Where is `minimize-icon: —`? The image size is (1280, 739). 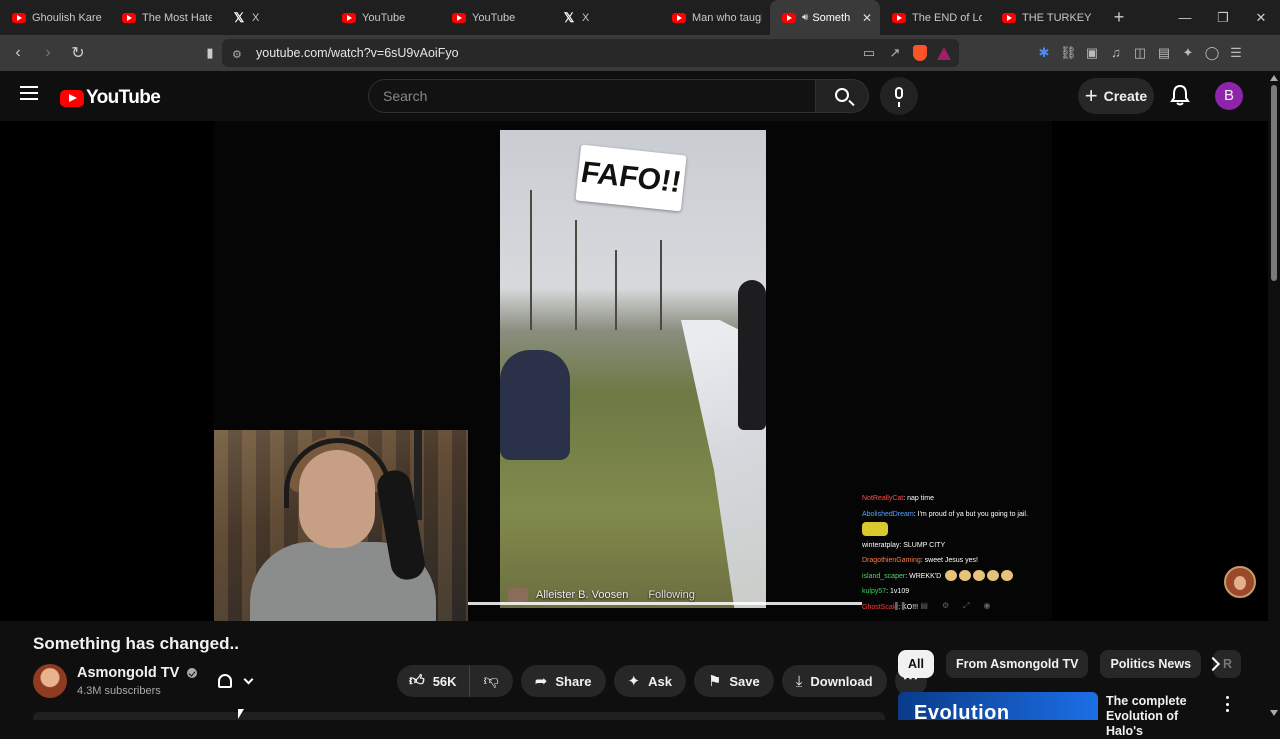 minimize-icon: — is located at coordinates (1185, 17).